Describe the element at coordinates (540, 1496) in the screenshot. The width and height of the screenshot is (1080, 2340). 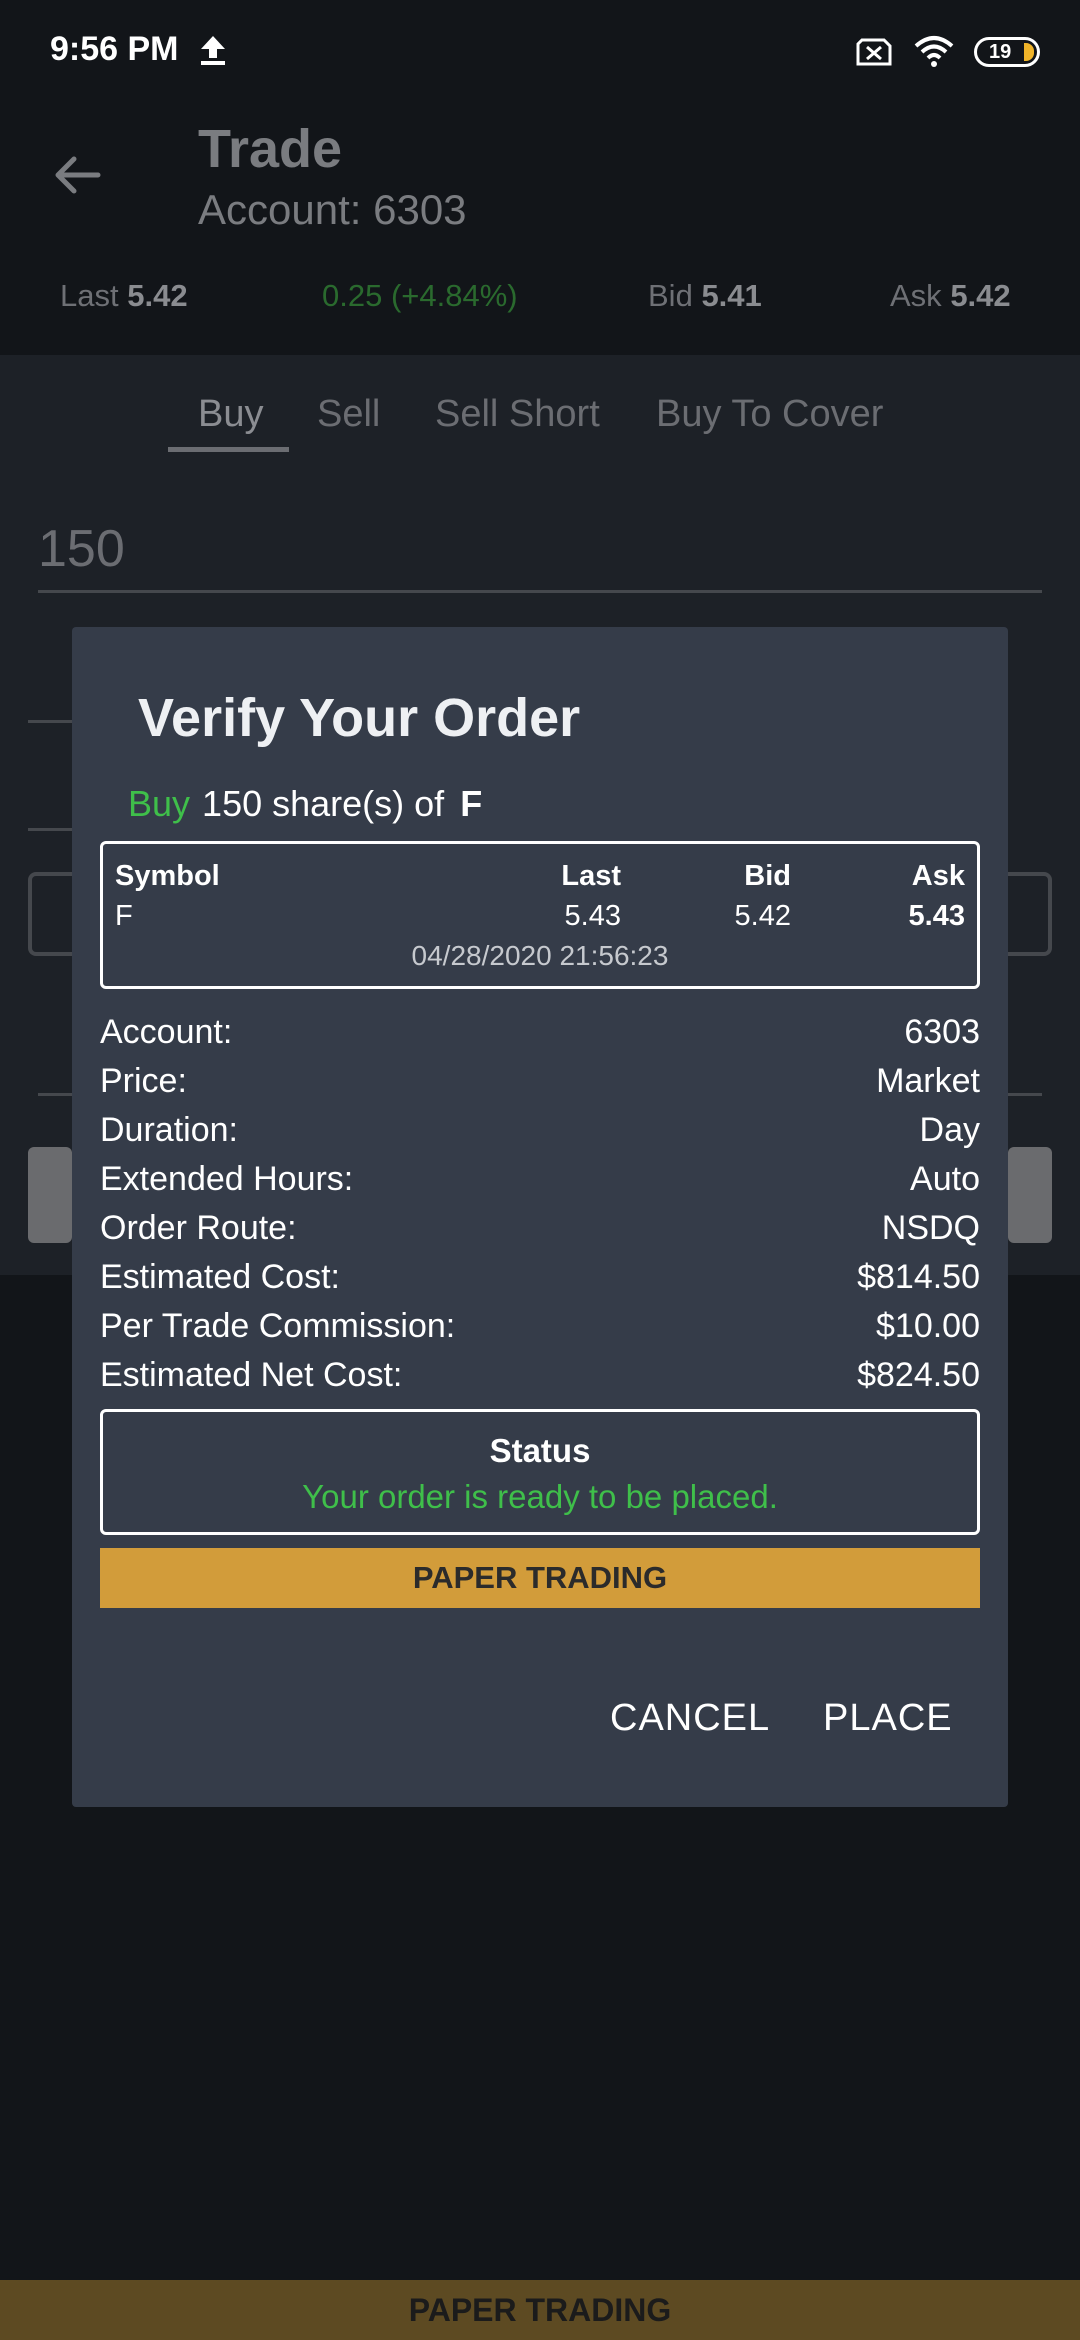
I see `status-message: Your order is ready to be placed.` at that location.